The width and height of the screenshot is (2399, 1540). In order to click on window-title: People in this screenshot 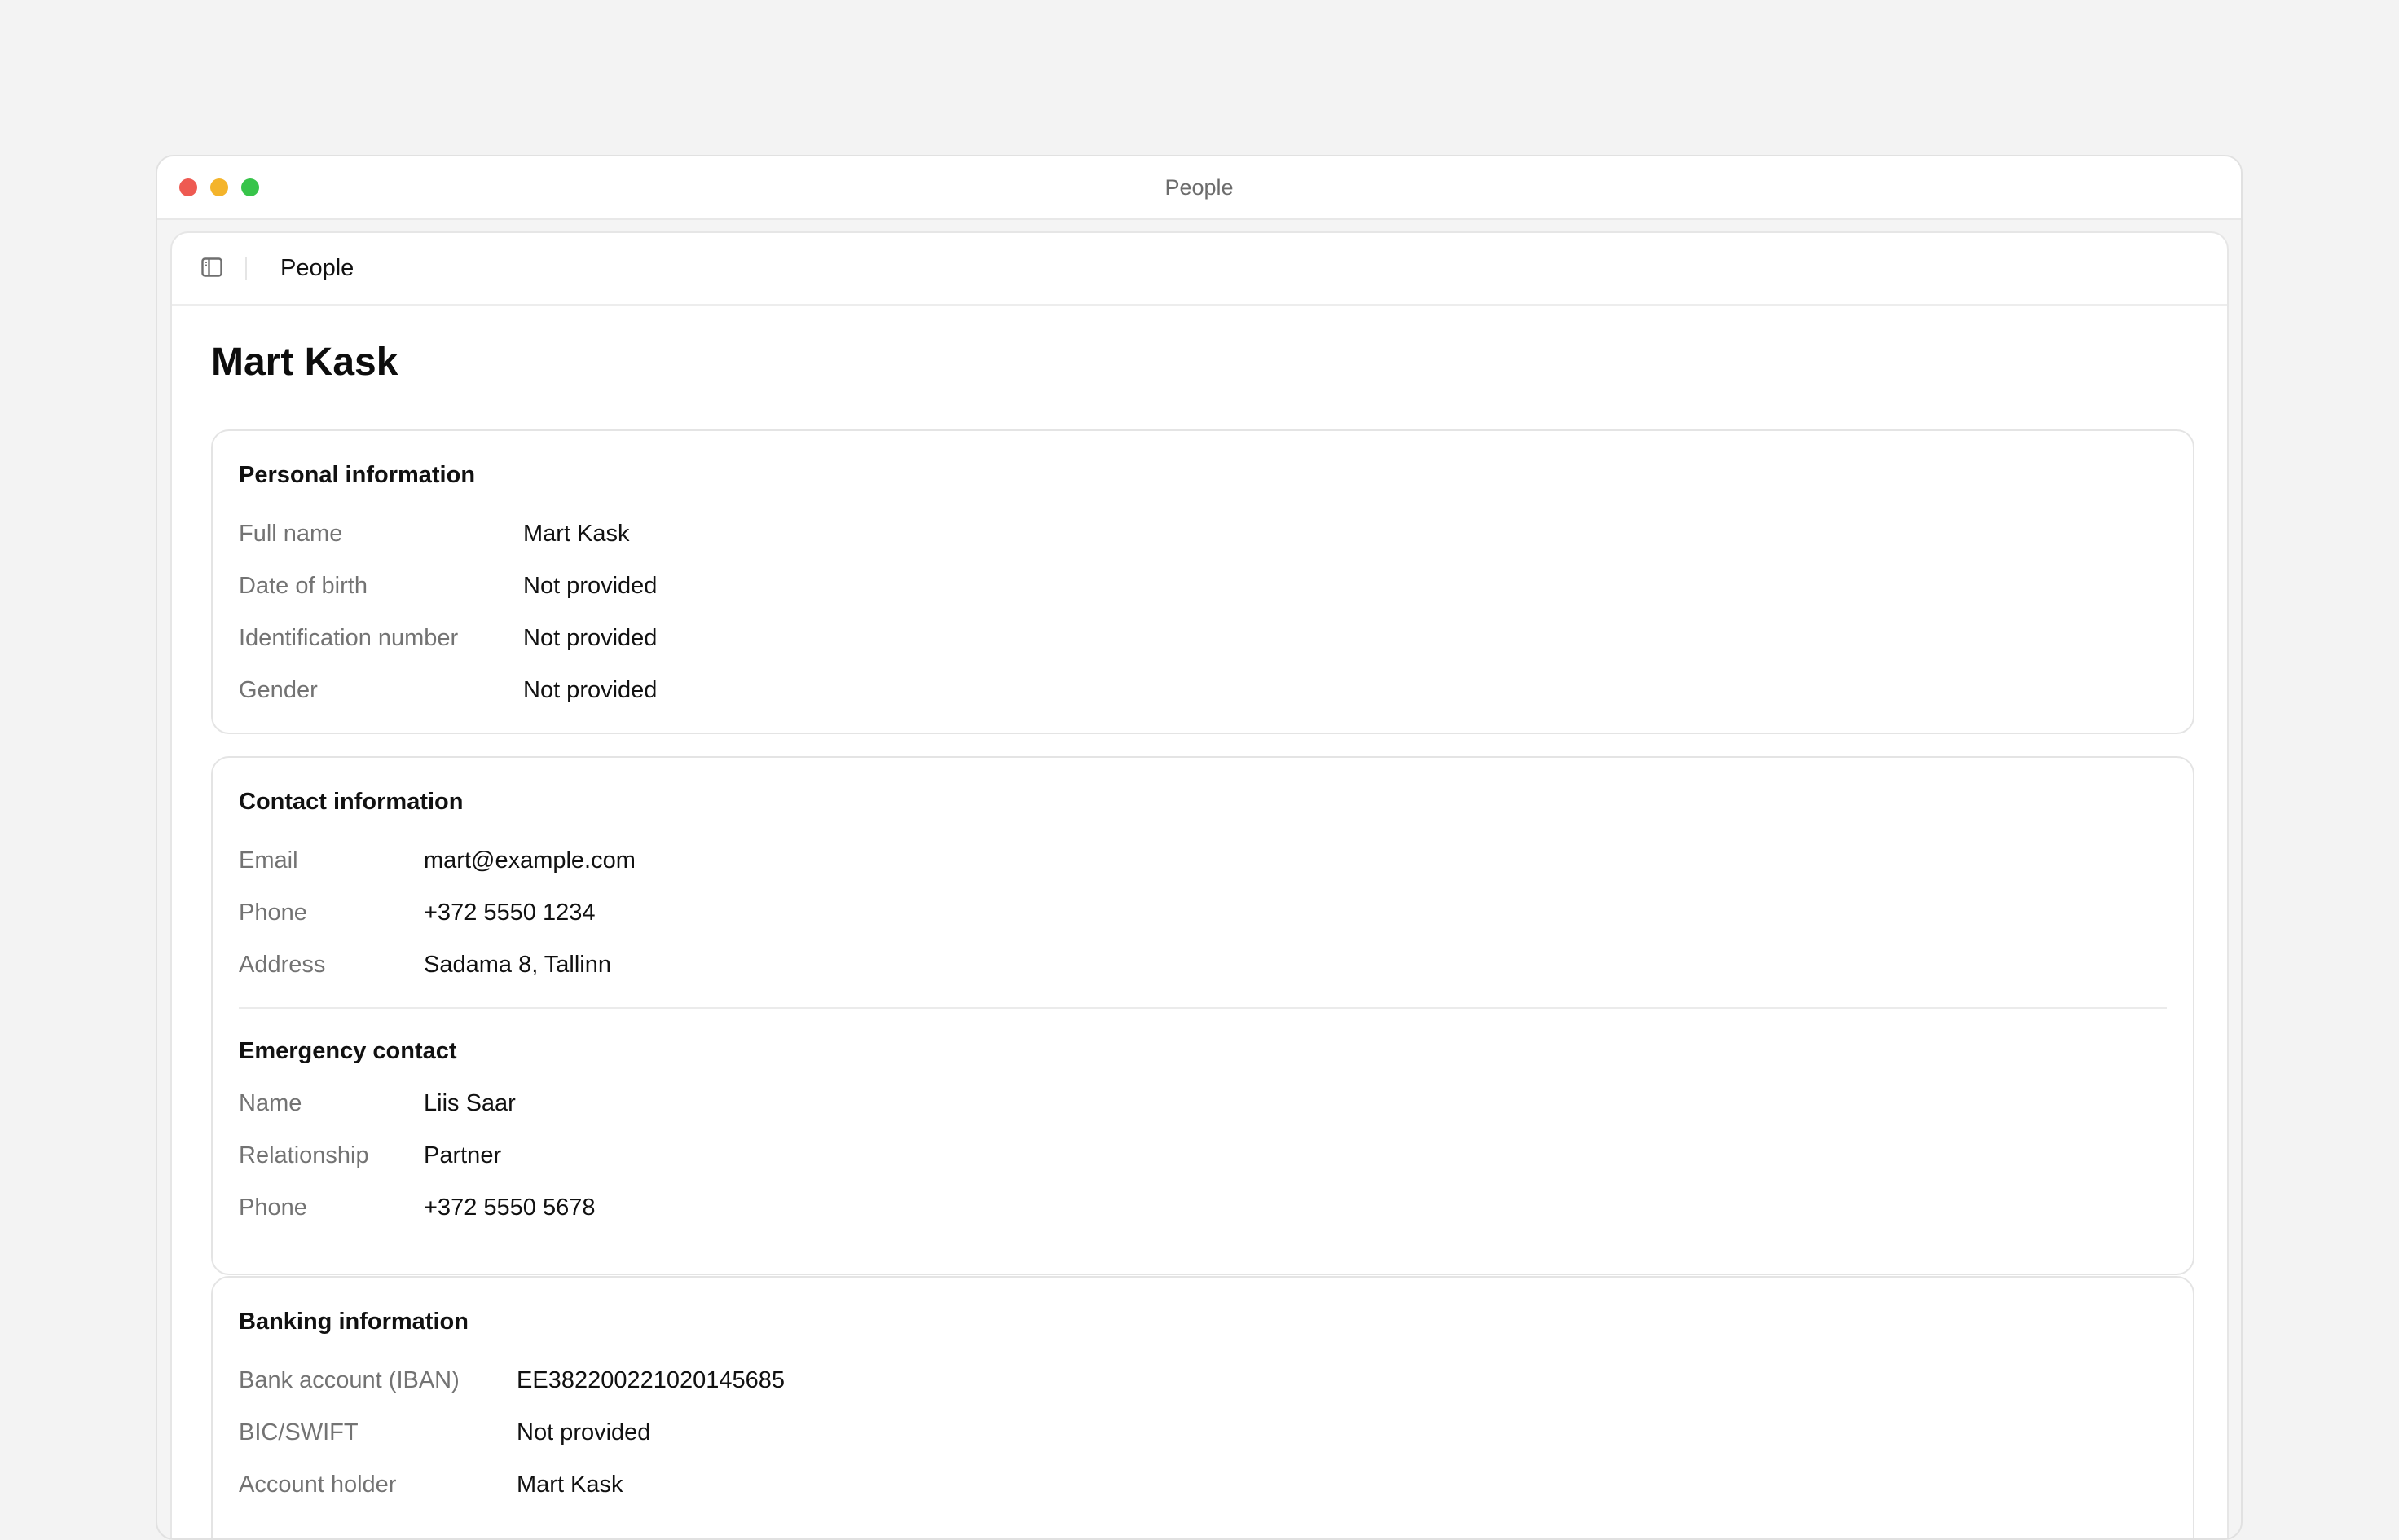, I will do `click(1199, 187)`.